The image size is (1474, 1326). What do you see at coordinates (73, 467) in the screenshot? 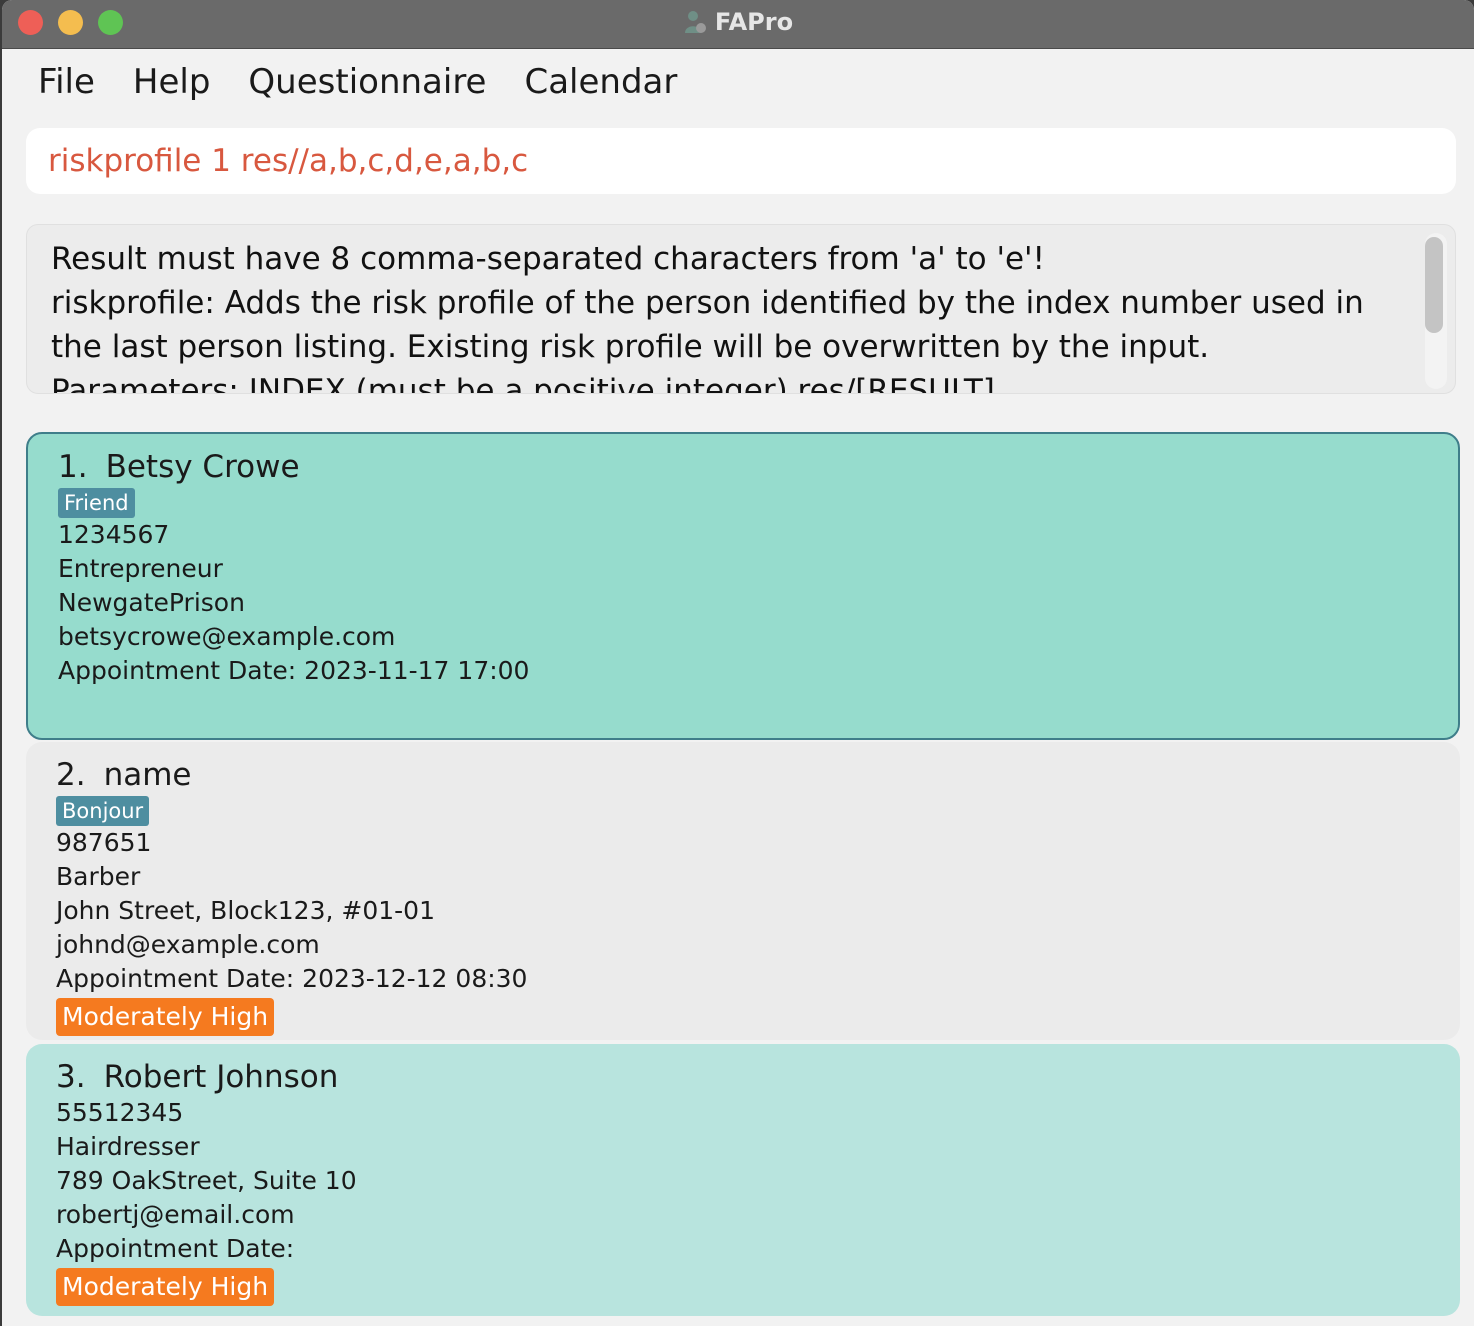
I see `person-index: 1.` at bounding box center [73, 467].